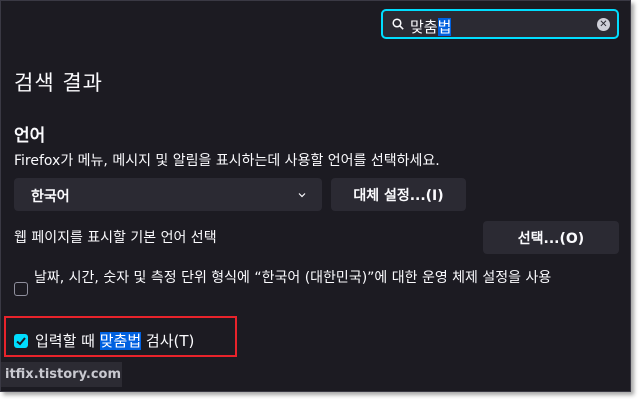  I want to click on alternatives-button: 대체 설정...(I), so click(398, 194).